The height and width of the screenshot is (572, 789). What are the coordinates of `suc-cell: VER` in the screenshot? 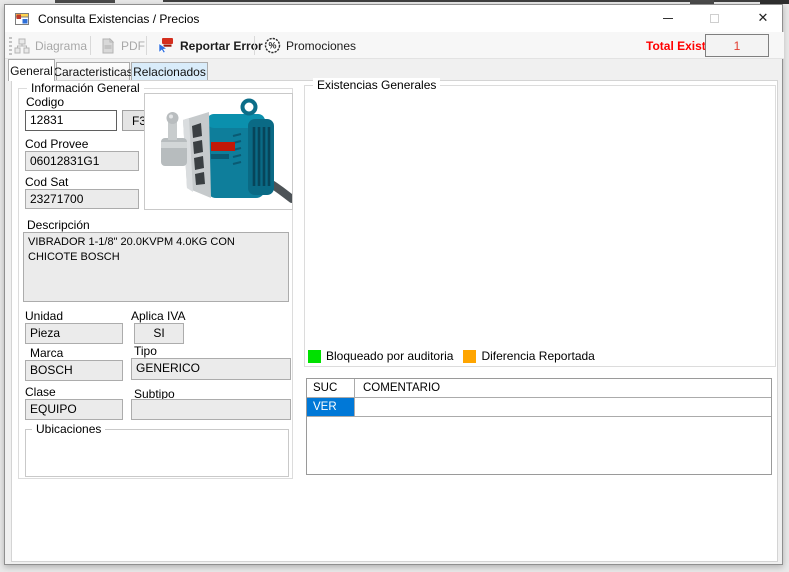 It's located at (331, 407).